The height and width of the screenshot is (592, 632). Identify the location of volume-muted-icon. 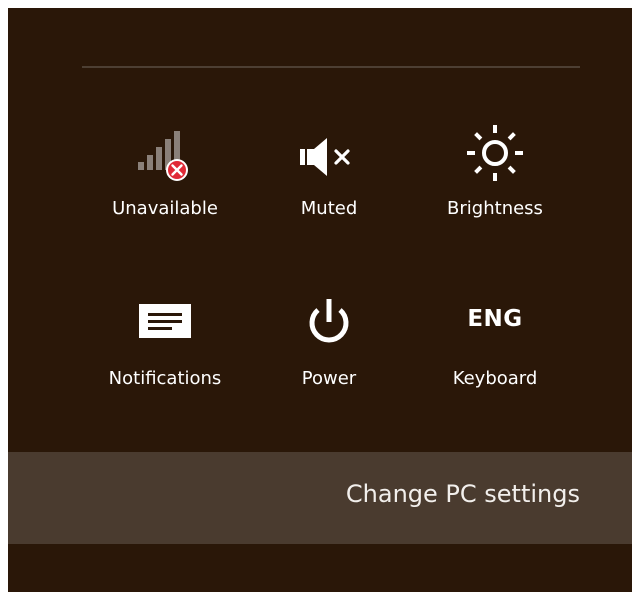
(325, 157).